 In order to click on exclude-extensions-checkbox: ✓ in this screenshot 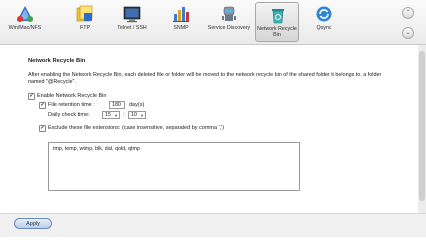, I will do `click(42, 128)`.